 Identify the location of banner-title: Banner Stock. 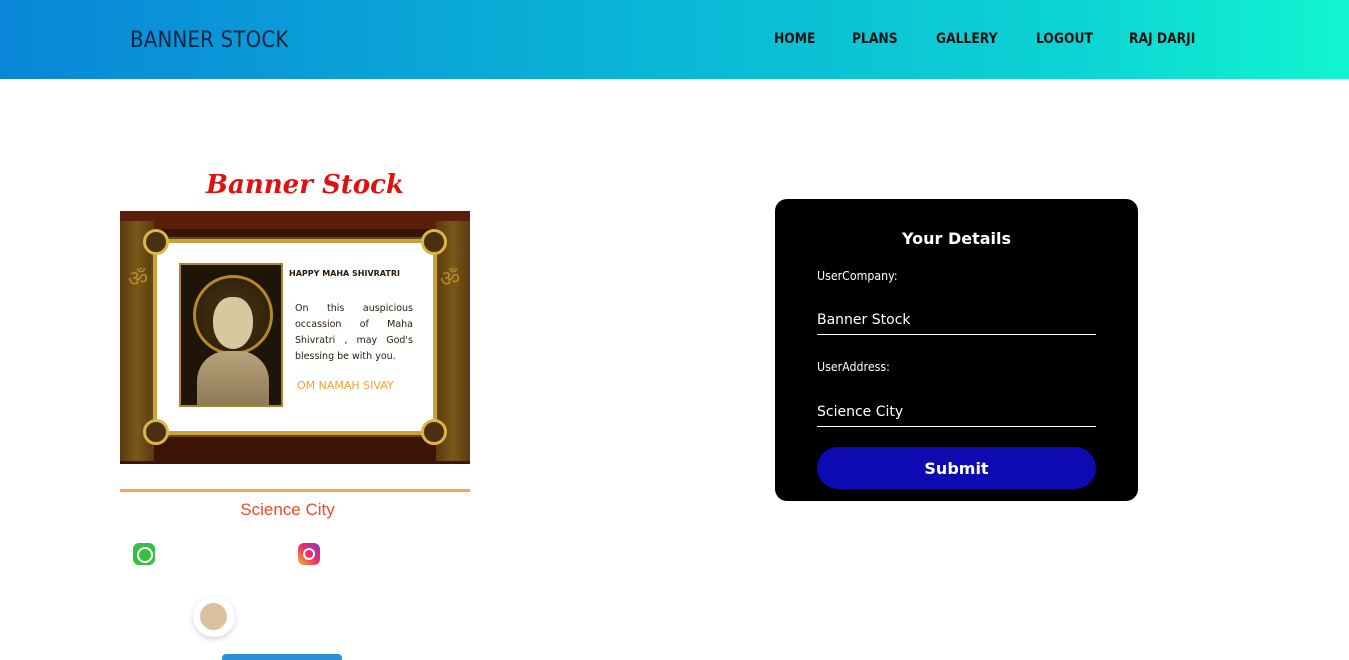
(305, 185).